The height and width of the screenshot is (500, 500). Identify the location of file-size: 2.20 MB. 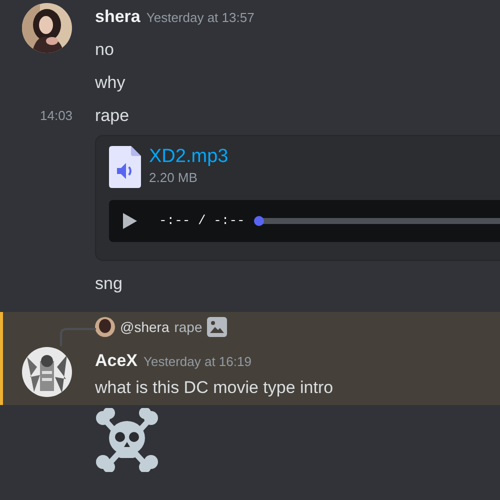
(173, 178).